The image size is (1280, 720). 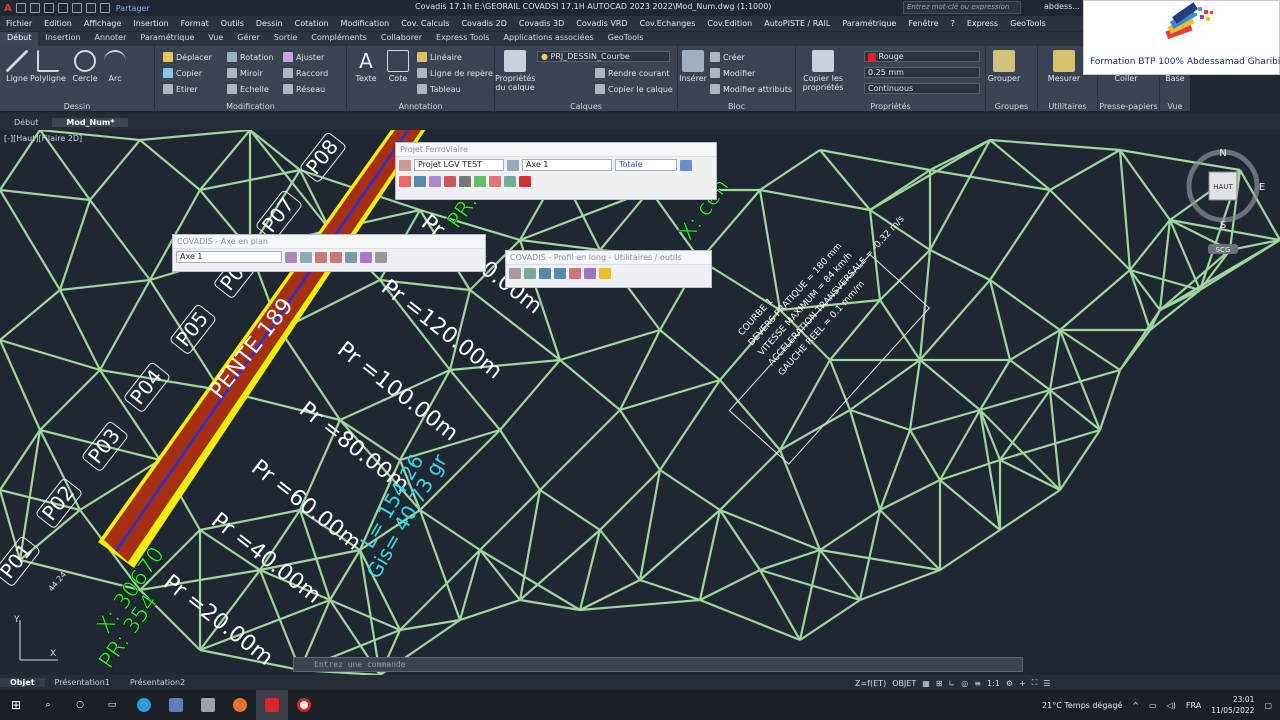 What do you see at coordinates (751, 89) in the screenshot?
I see `modifier-attributs-button: Modifier attributs` at bounding box center [751, 89].